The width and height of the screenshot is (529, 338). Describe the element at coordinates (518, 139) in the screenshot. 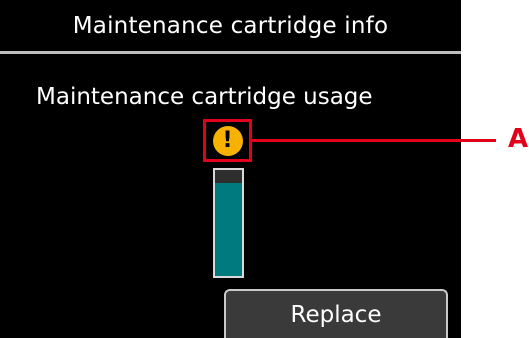

I see `callout-label: A` at that location.